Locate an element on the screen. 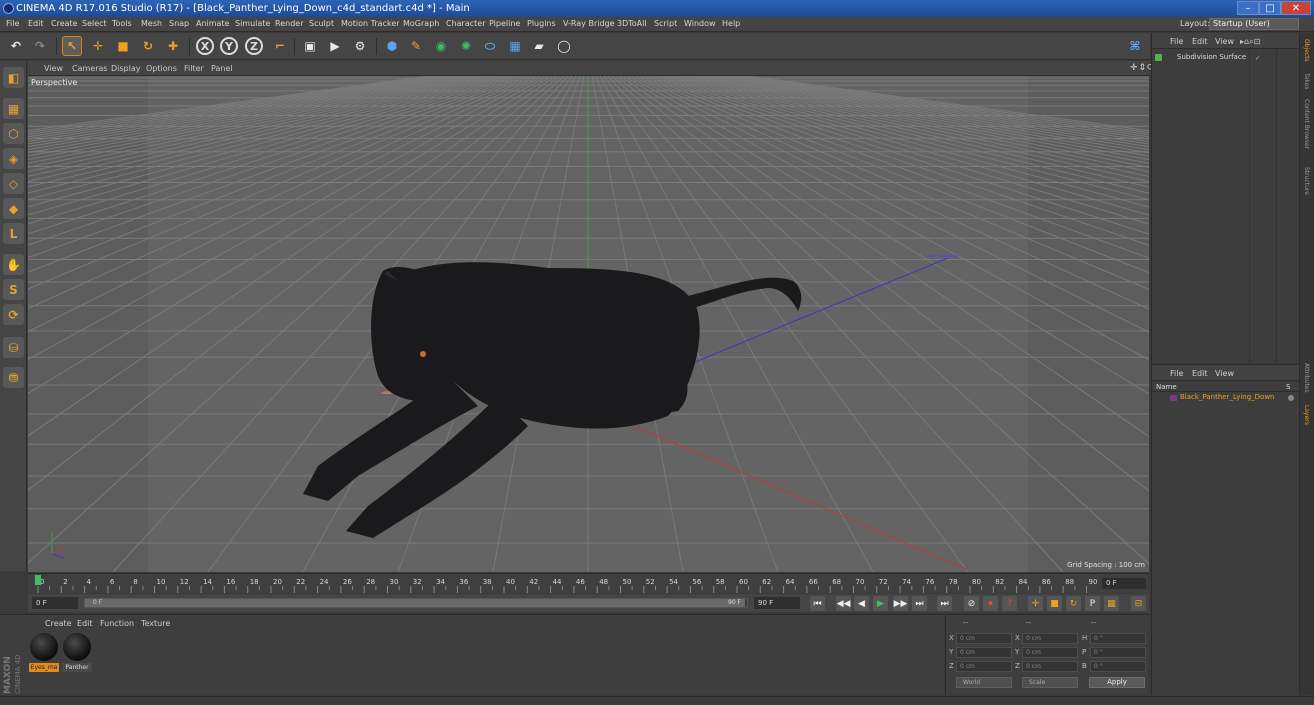  prev-frame-icon: ◀ is located at coordinates (861, 603).